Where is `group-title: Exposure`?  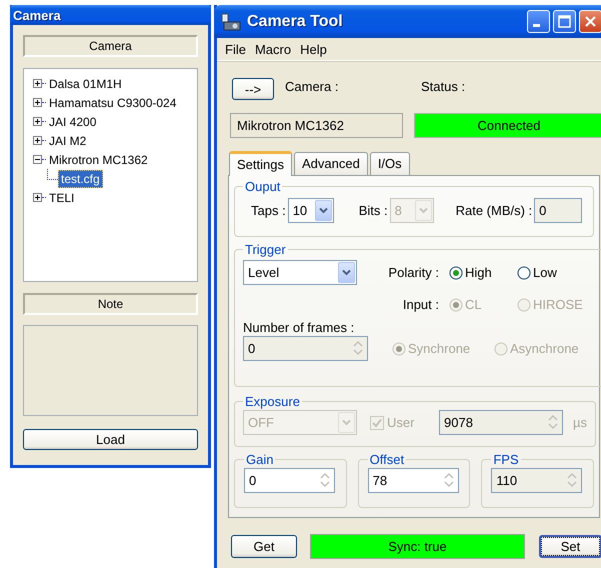 group-title: Exposure is located at coordinates (272, 401).